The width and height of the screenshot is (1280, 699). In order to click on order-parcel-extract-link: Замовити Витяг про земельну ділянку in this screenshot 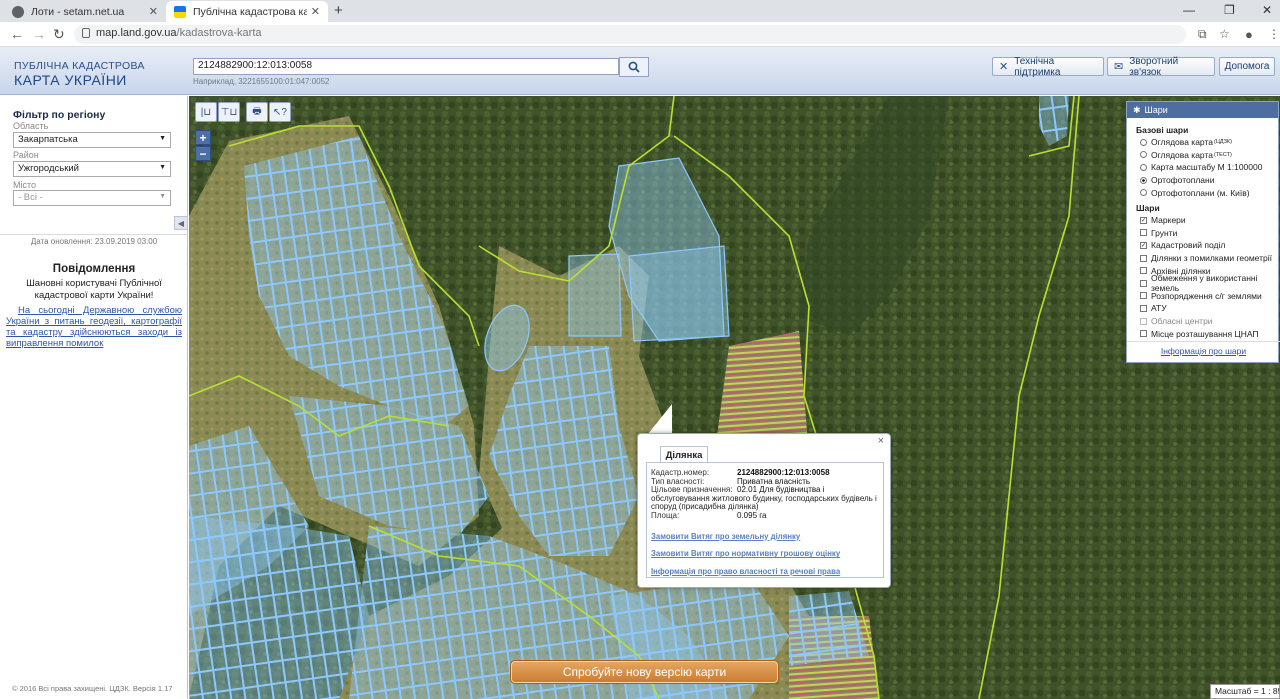, I will do `click(765, 537)`.